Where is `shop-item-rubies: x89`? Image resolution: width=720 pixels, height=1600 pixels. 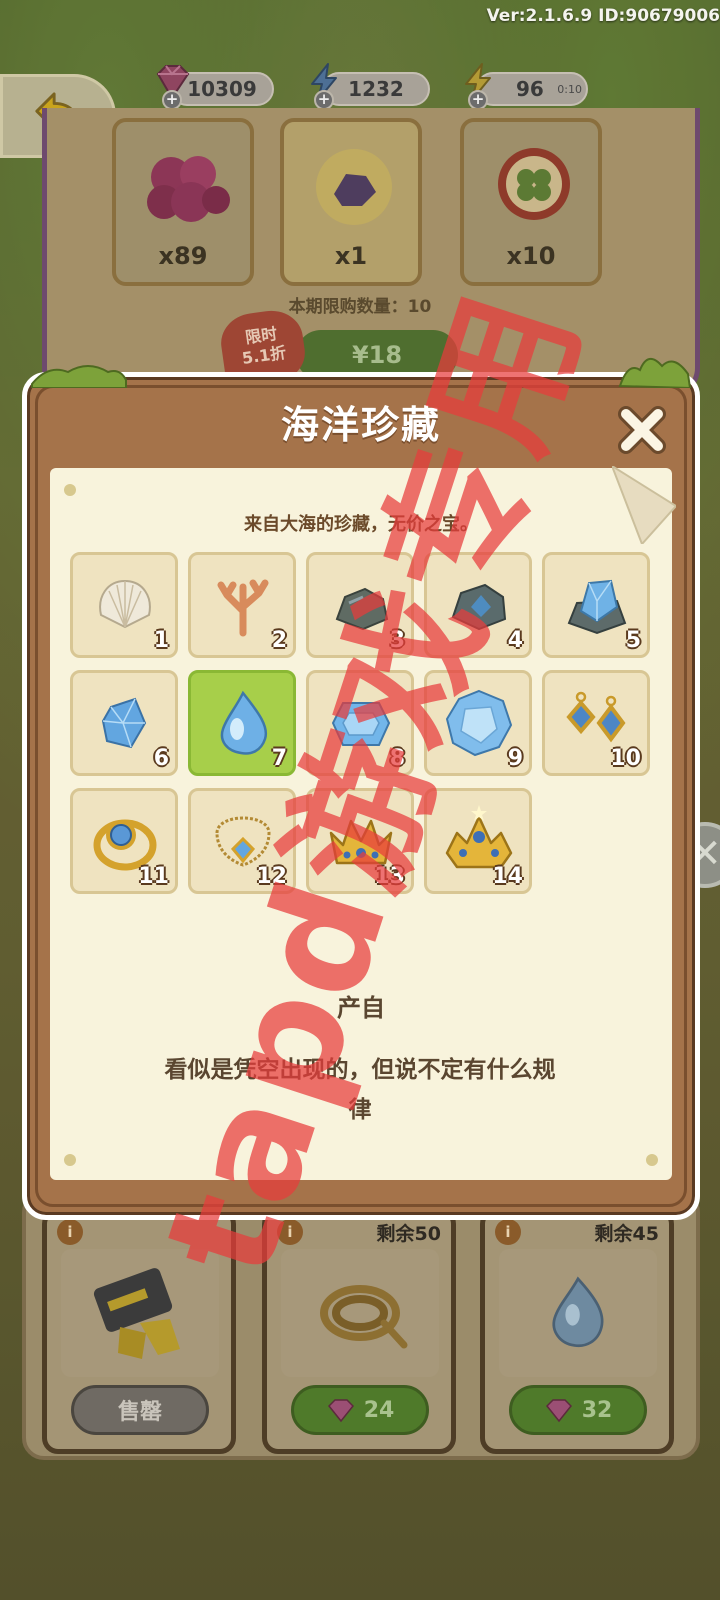
shop-item-rubies: x89 is located at coordinates (183, 202).